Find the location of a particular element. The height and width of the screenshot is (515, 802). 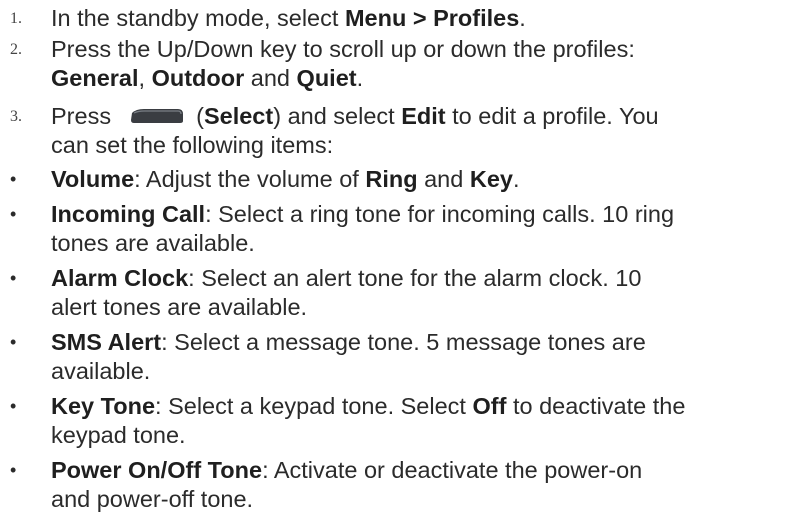

item-text: tones are available. is located at coordinates (153, 243).